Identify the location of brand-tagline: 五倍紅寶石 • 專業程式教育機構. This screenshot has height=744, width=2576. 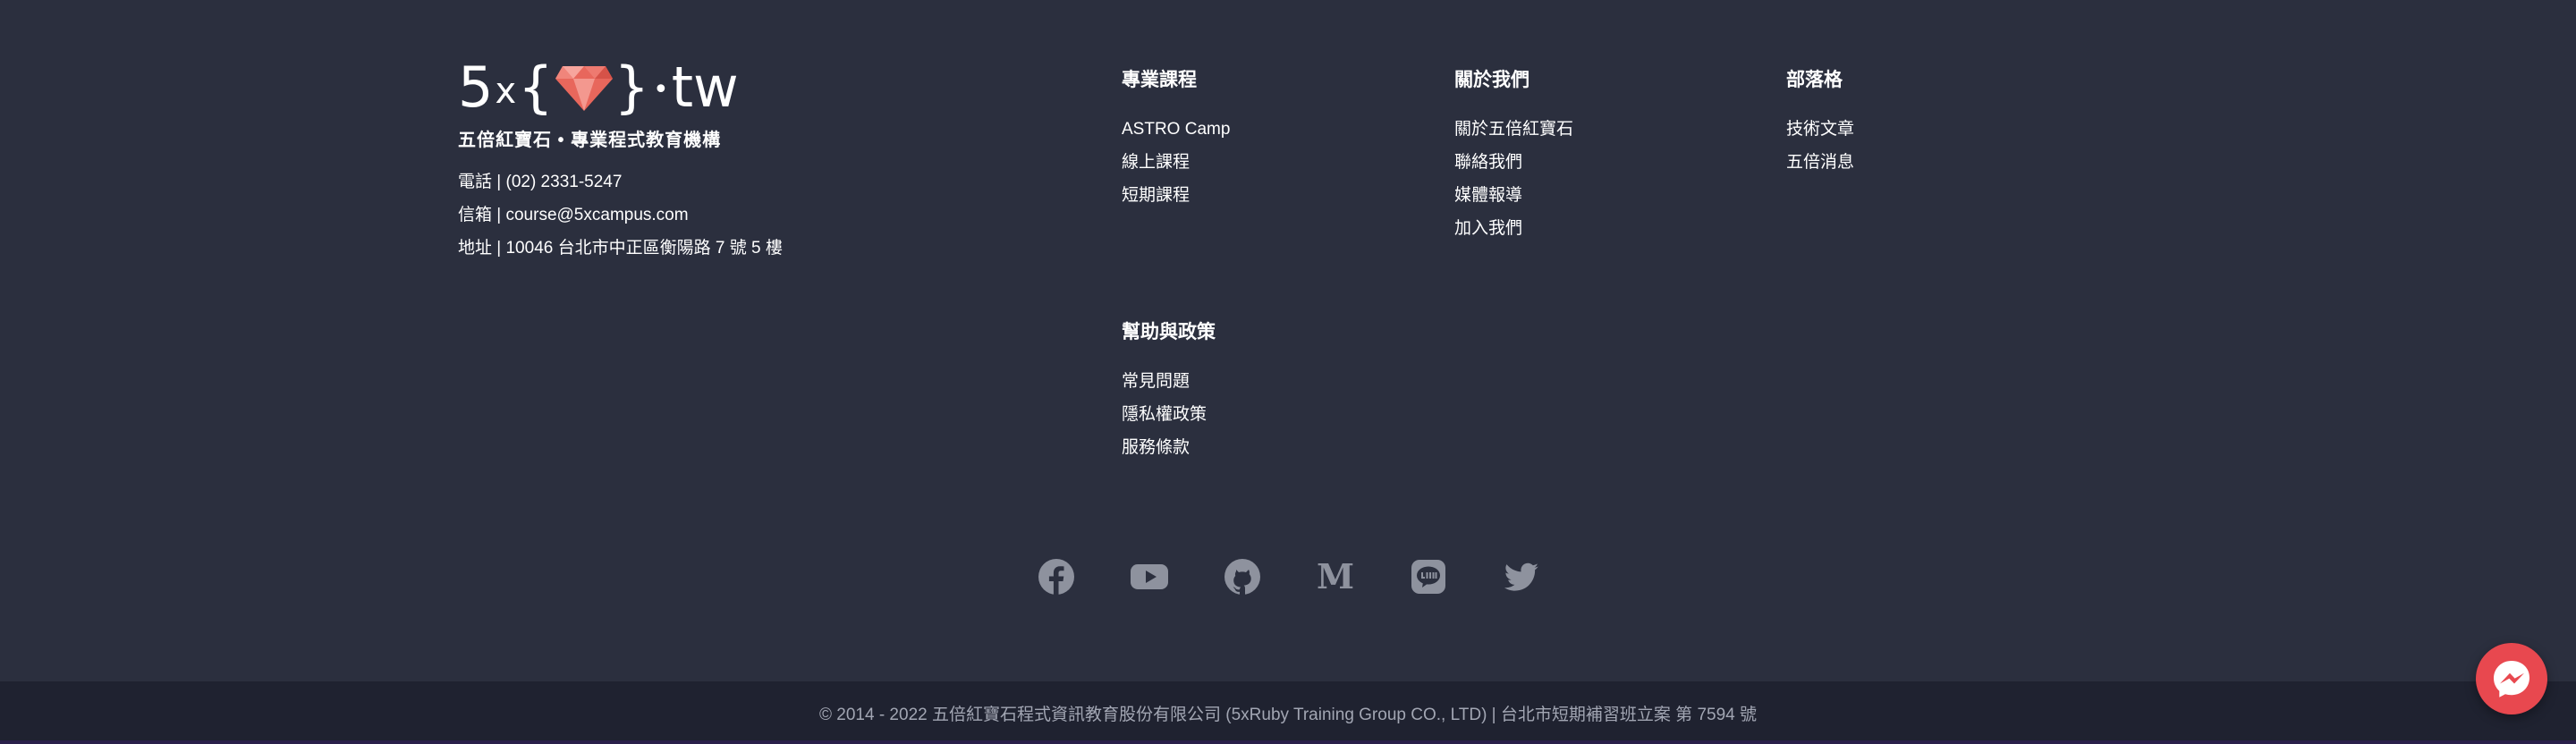
(590, 140).